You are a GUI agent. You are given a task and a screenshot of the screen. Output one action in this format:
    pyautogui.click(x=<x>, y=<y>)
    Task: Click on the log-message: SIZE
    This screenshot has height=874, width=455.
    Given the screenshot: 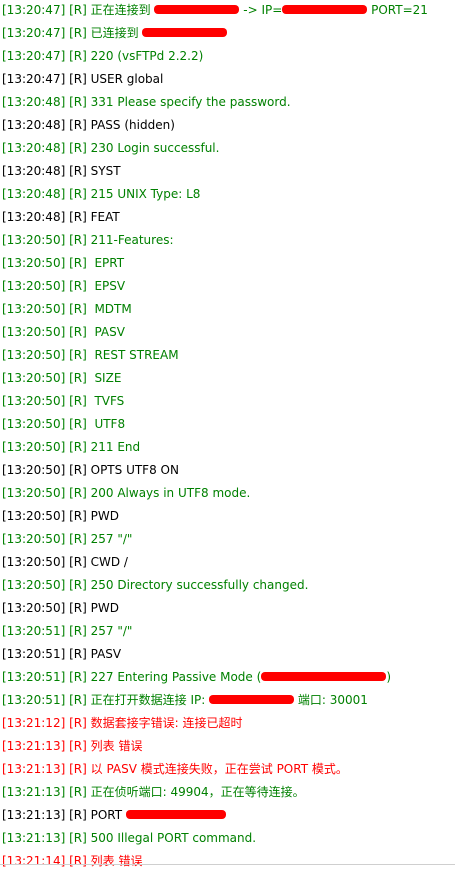 What is the action you would take?
    pyautogui.click(x=106, y=378)
    